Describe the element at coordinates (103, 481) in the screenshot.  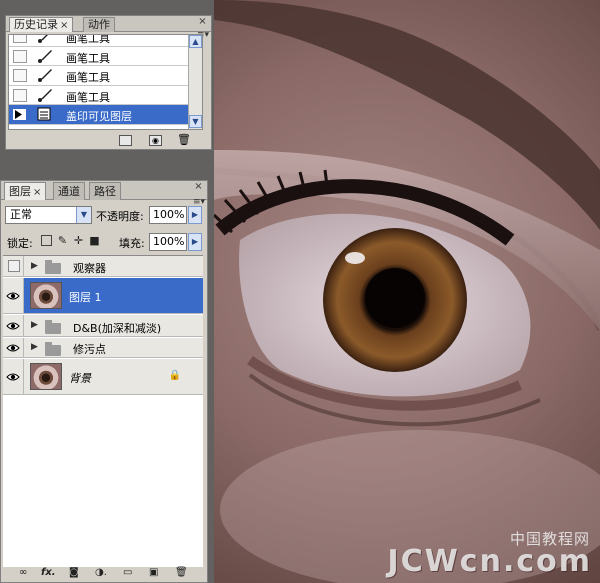
I see `layer-list-empty-area` at that location.